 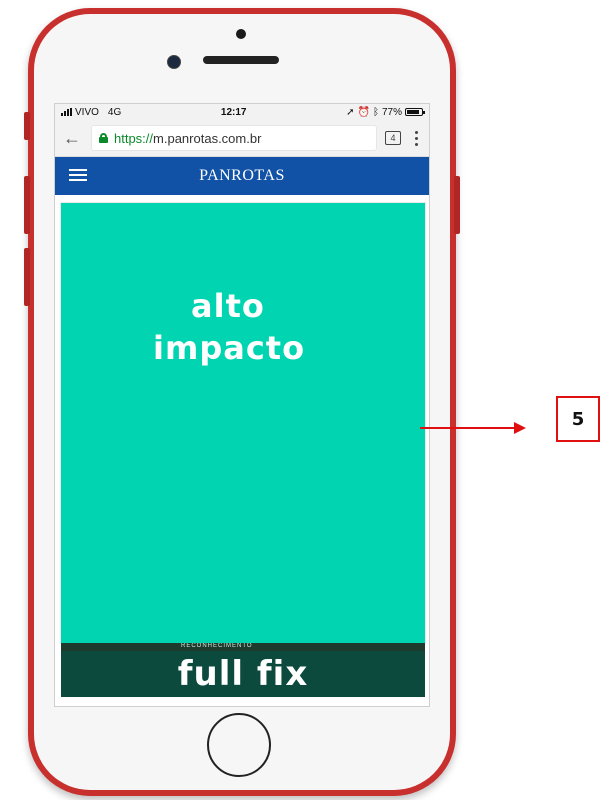 What do you see at coordinates (27, 205) in the screenshot?
I see `volume-up-button` at bounding box center [27, 205].